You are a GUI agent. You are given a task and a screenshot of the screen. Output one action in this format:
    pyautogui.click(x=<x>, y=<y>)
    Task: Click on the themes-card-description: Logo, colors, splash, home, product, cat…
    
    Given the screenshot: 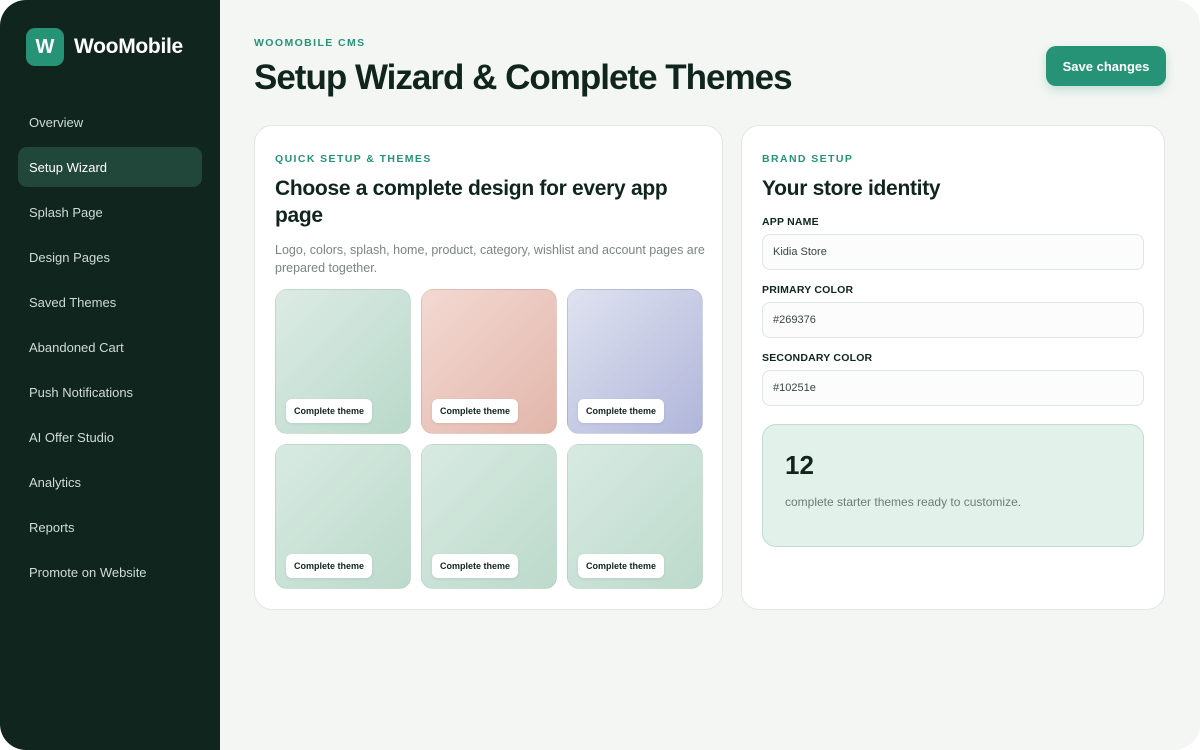 What is the action you would take?
    pyautogui.click(x=490, y=259)
    